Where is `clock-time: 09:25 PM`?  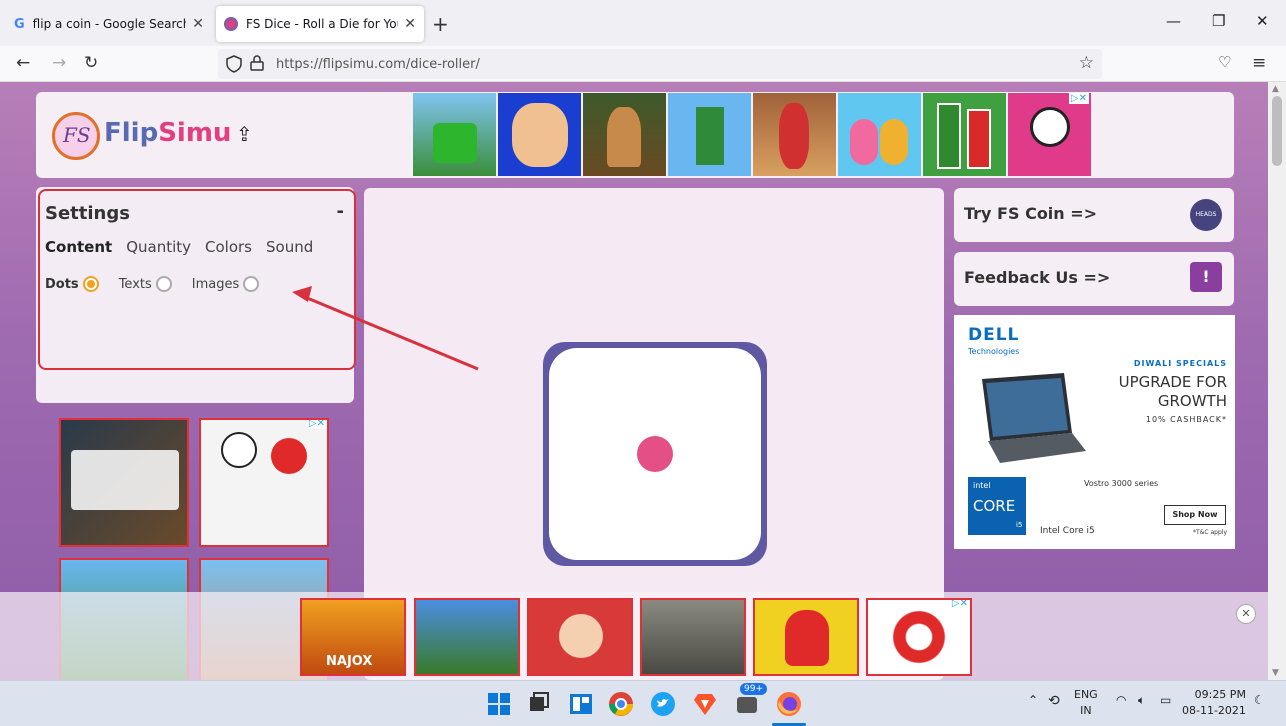 clock-time: 09:25 PM is located at coordinates (1220, 694).